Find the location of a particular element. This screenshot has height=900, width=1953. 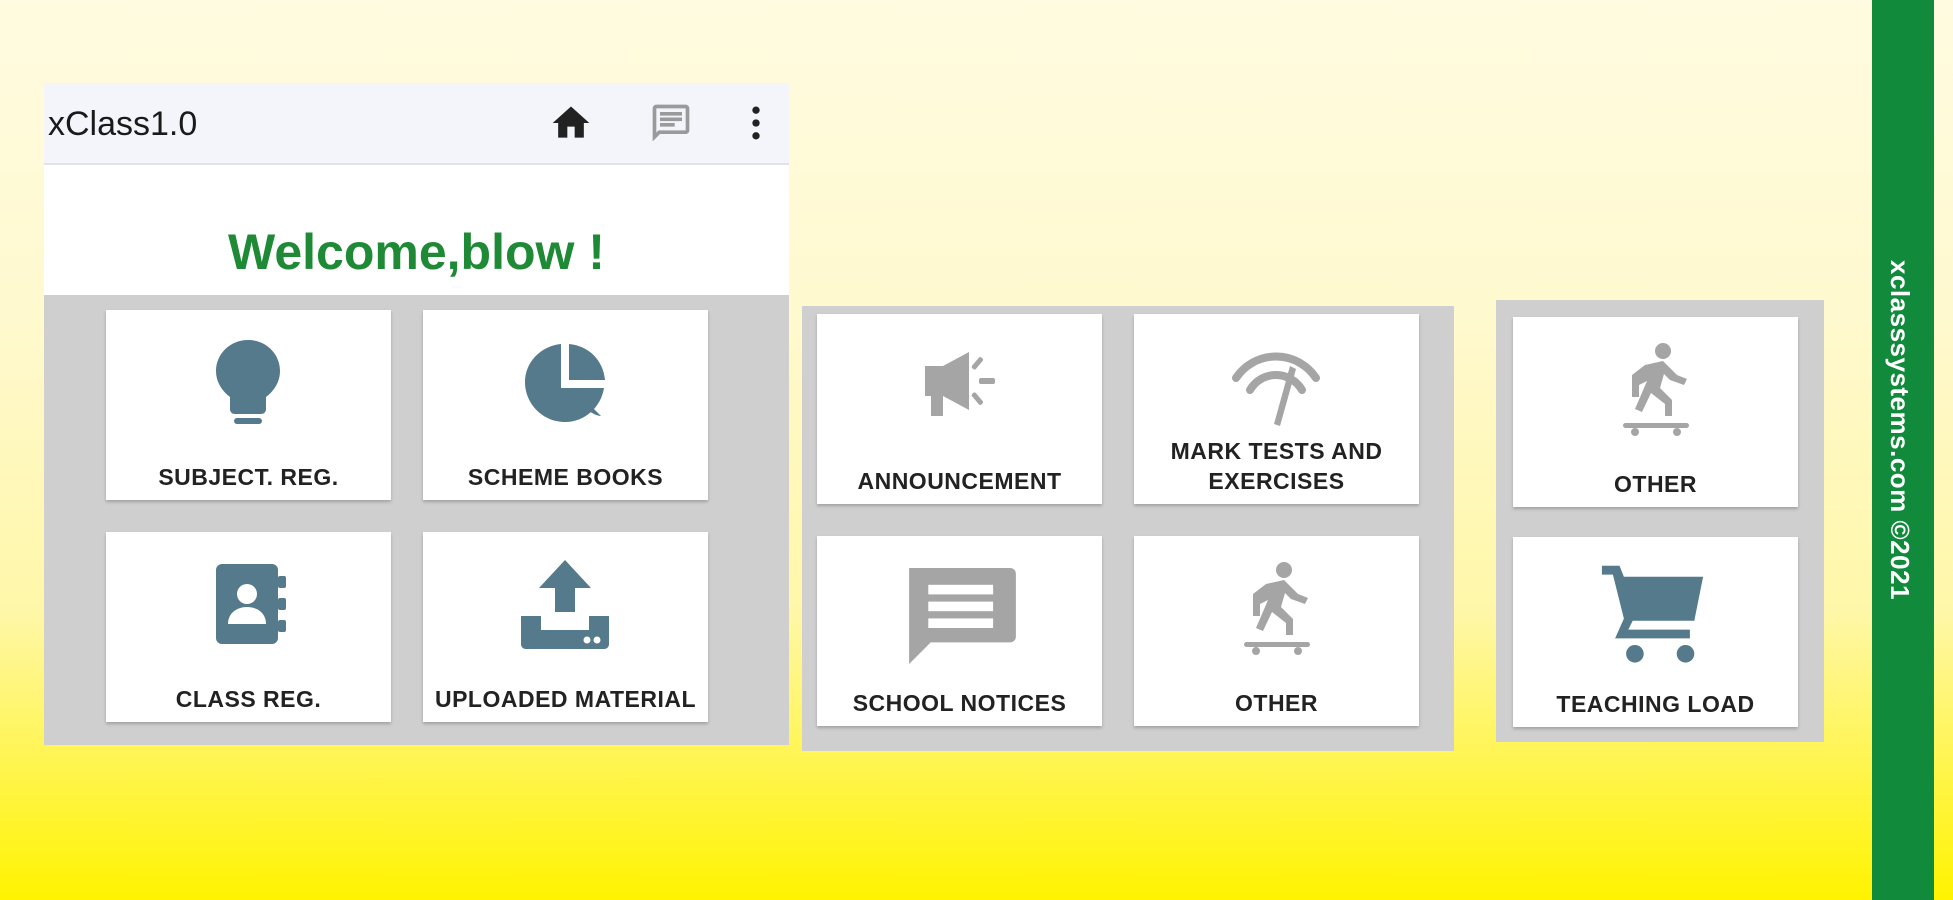

subject-reg-label: SUBJECT. REG. is located at coordinates (248, 477).